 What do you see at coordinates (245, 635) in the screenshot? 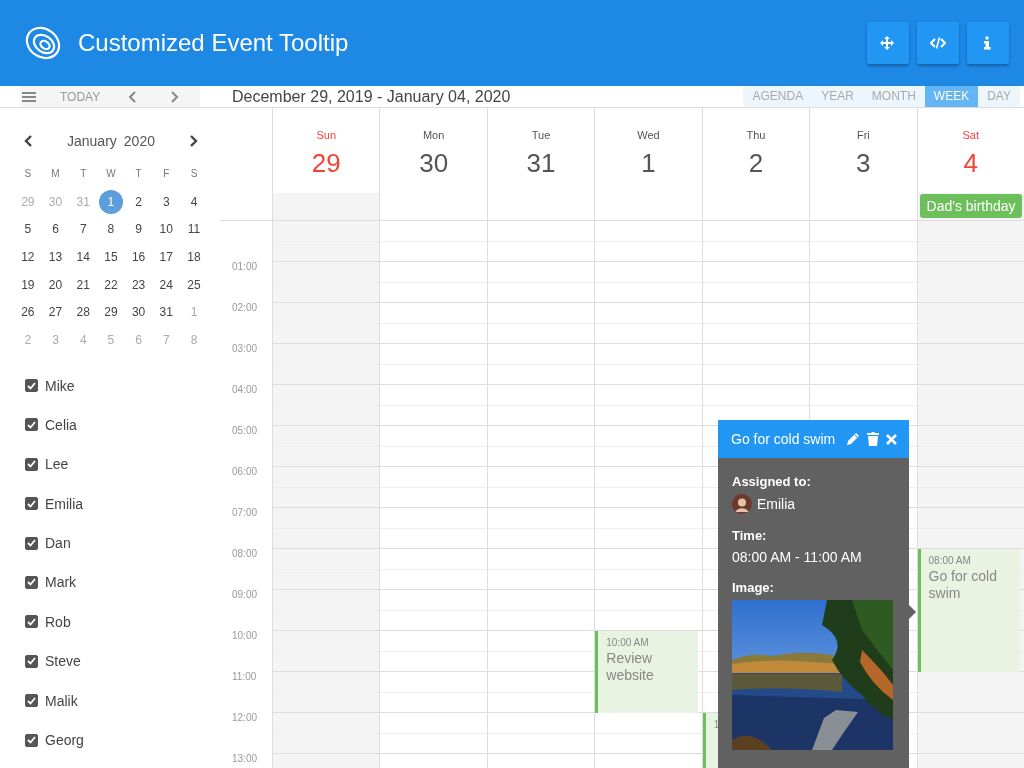
I see `time-label: 10:00` at bounding box center [245, 635].